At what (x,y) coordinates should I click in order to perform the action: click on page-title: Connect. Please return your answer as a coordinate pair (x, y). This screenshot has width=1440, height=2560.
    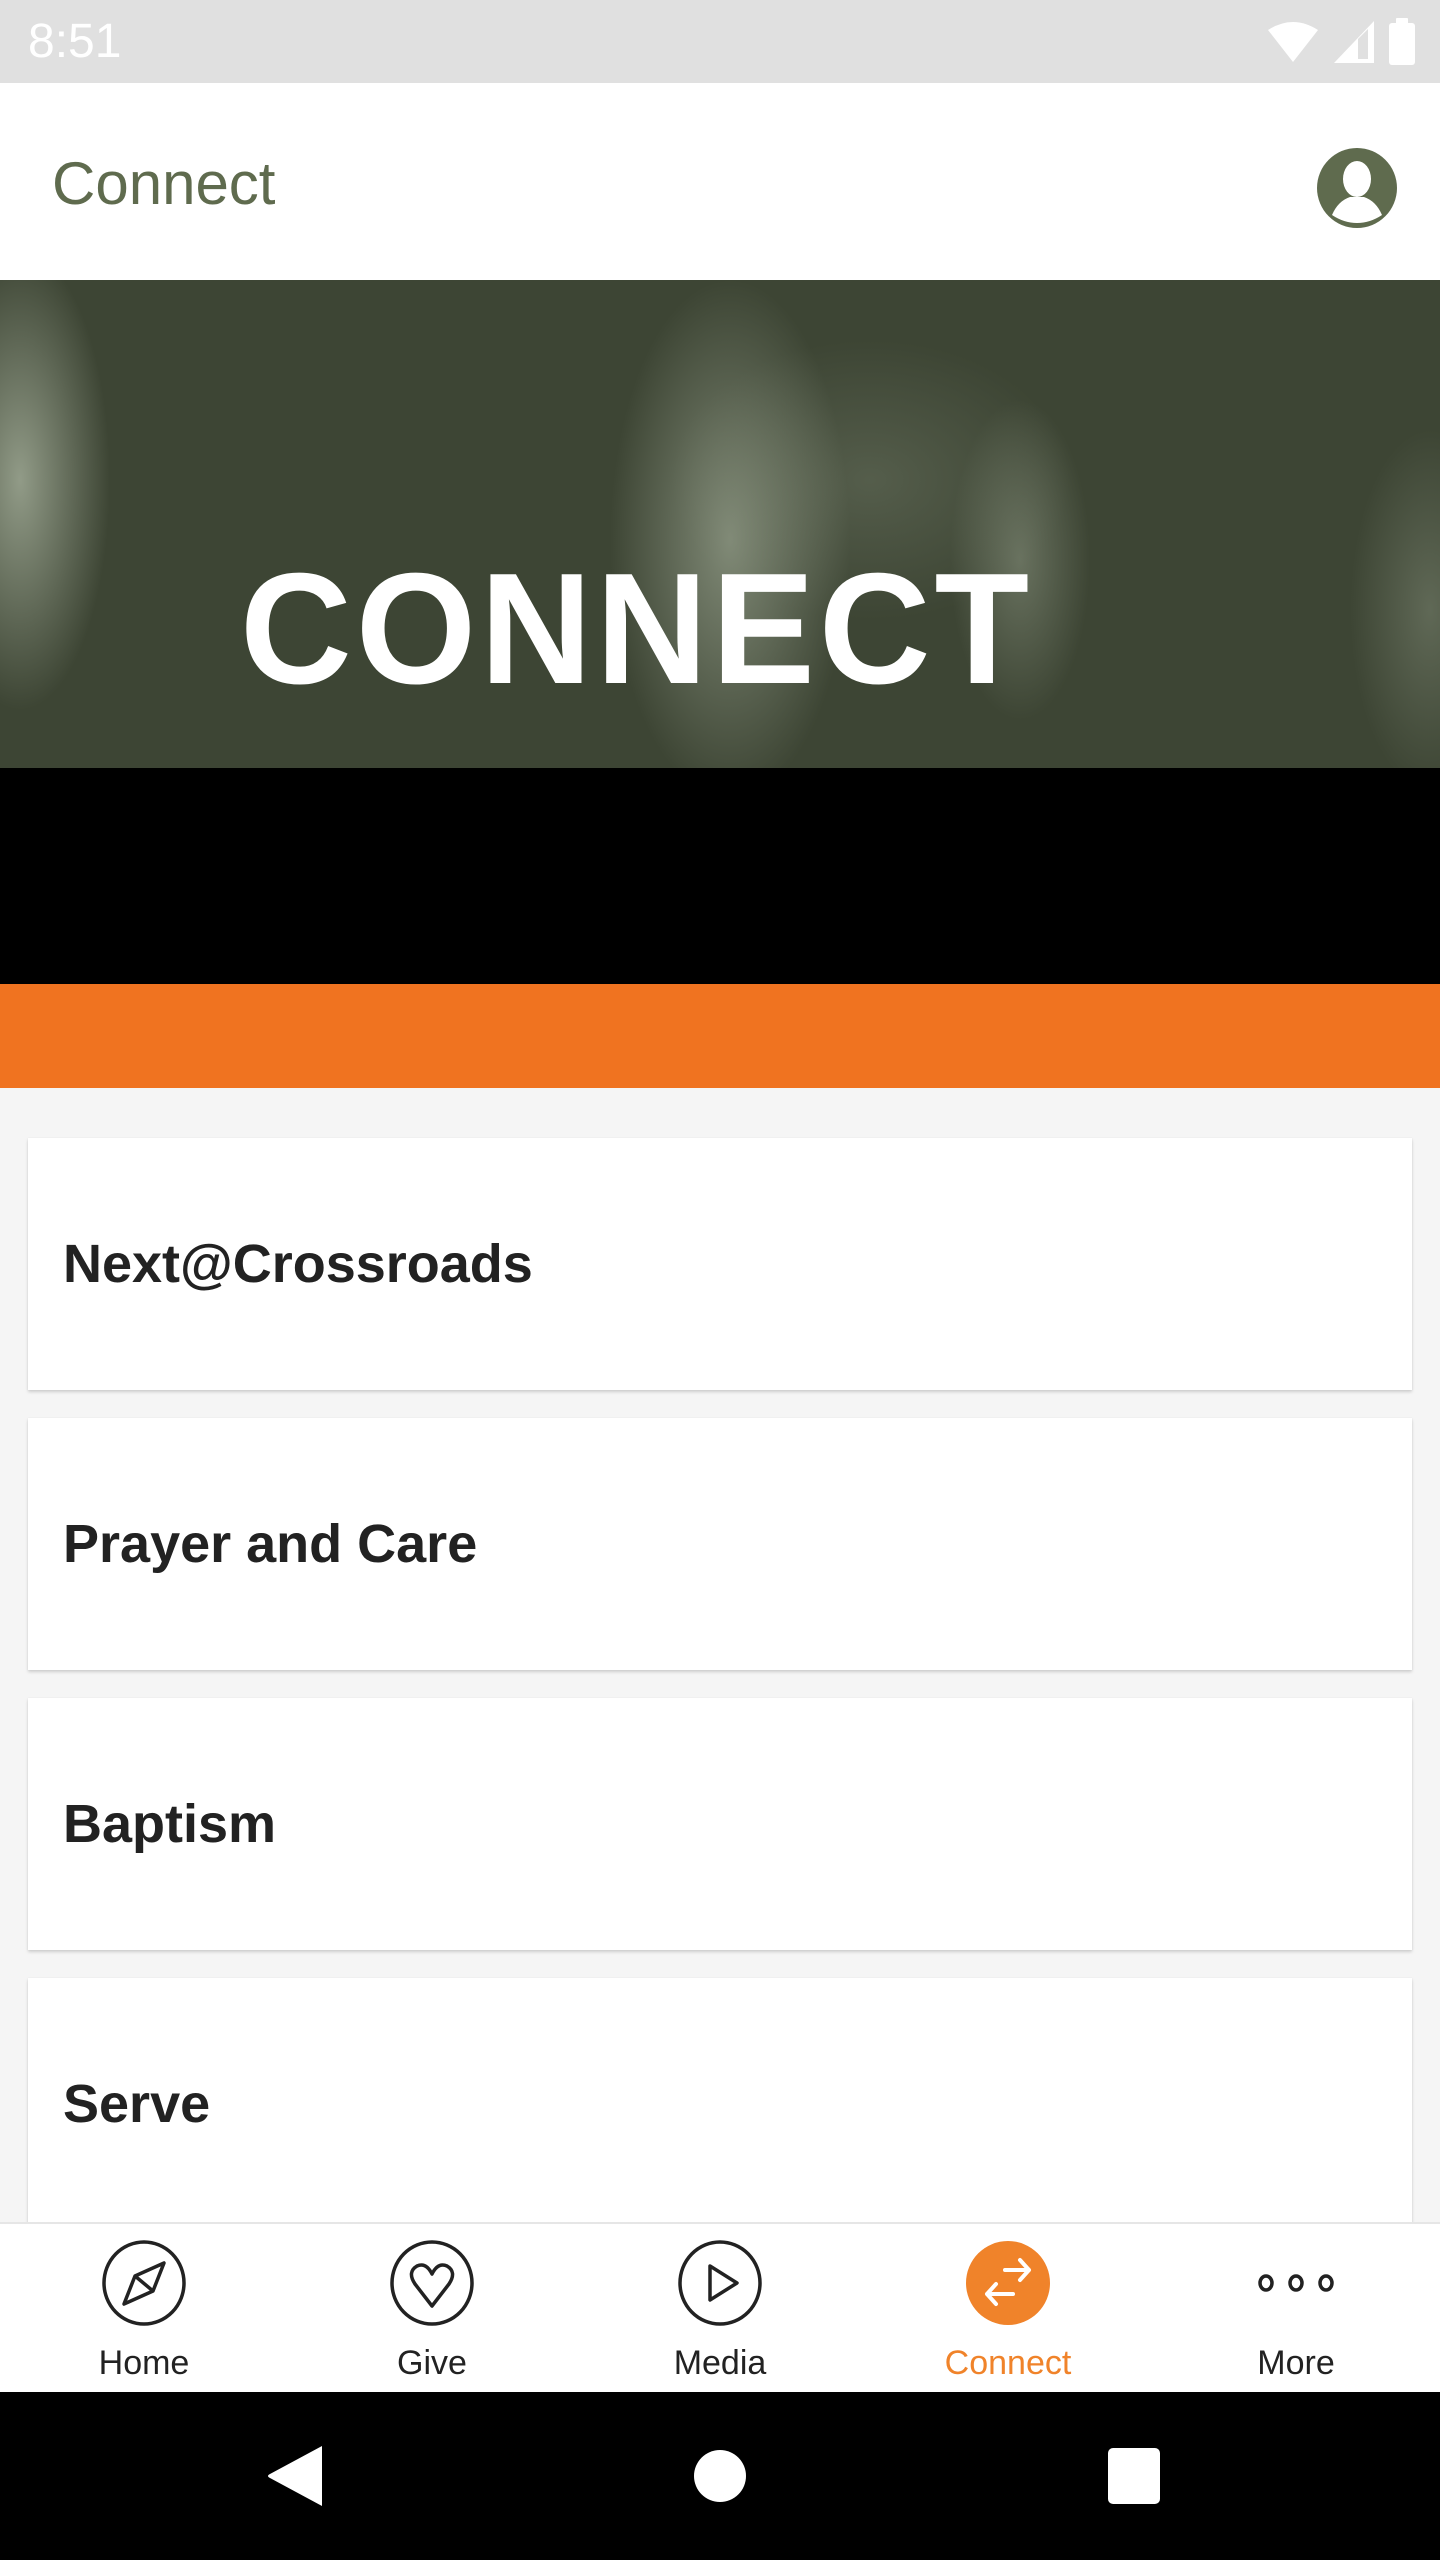
    Looking at the image, I should click on (164, 183).